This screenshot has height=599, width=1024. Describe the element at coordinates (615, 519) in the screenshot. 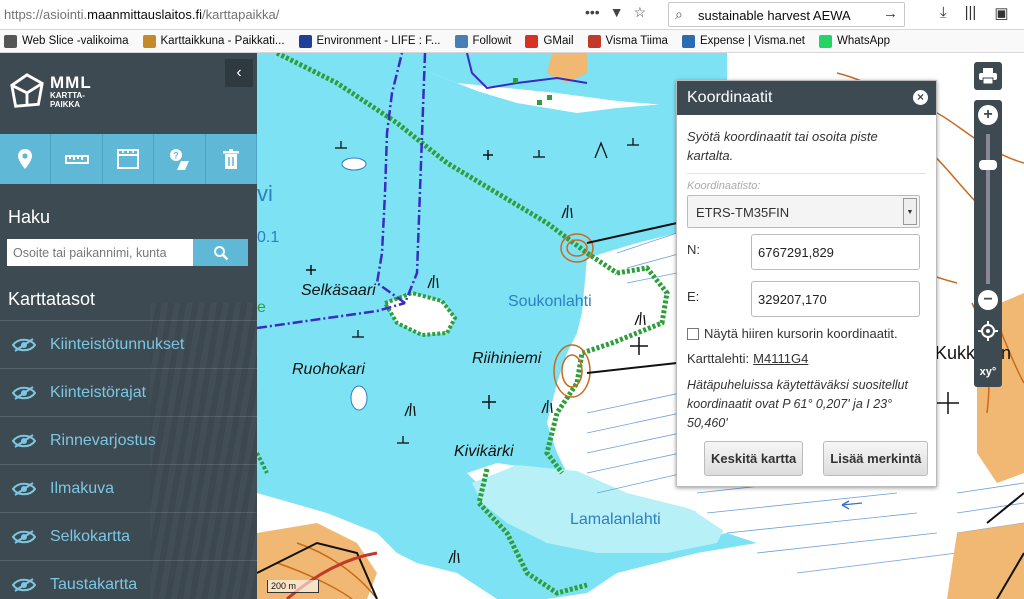

I see `label-lamalanlahti: Lamalanlahti` at that location.